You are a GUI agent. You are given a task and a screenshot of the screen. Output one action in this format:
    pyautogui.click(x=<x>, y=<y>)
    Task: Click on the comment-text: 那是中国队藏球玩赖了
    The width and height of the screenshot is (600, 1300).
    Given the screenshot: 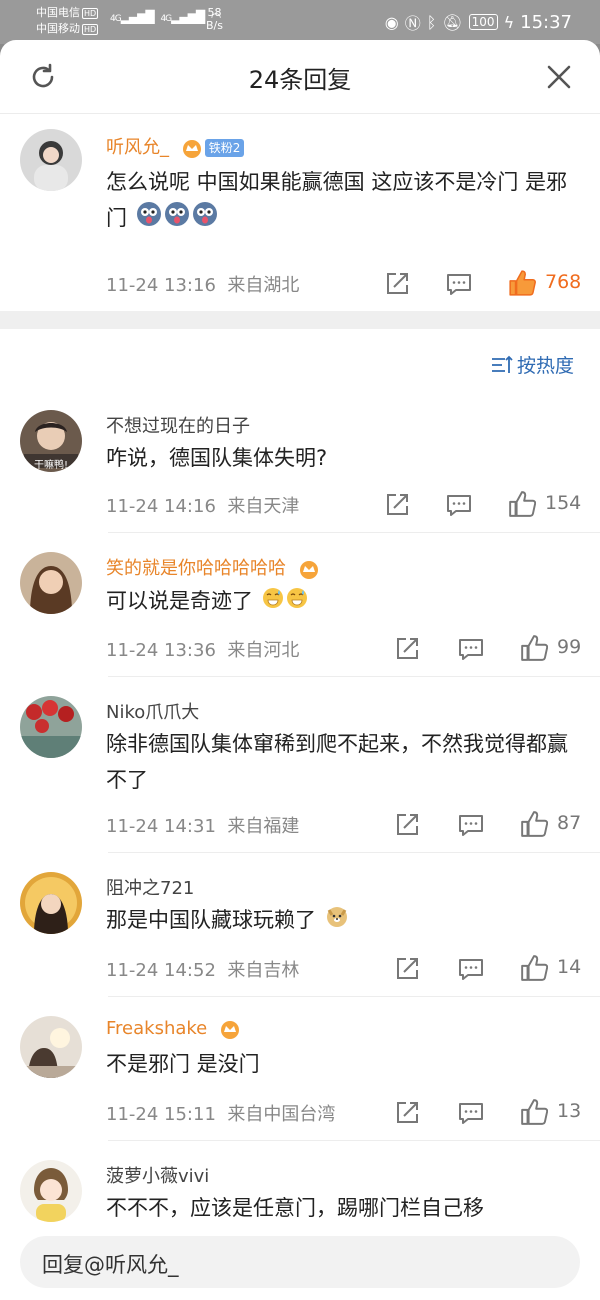 What is the action you would take?
    pyautogui.click(x=341, y=920)
    